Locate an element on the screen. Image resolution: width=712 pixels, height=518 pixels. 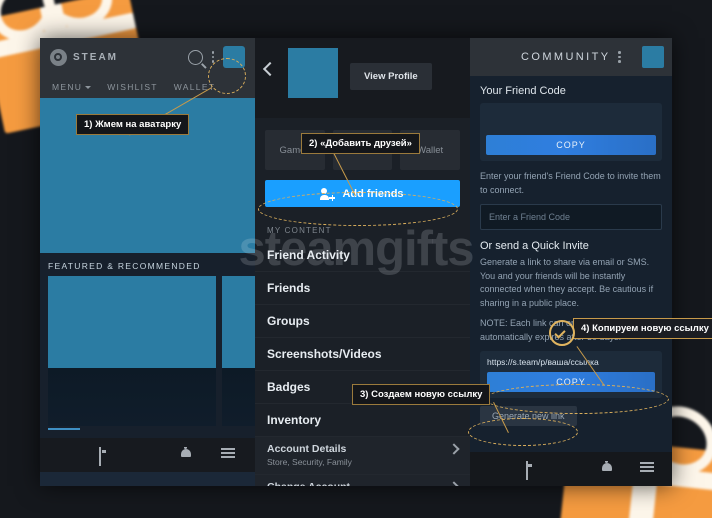
featured-card-next is located at coordinates (238, 352).